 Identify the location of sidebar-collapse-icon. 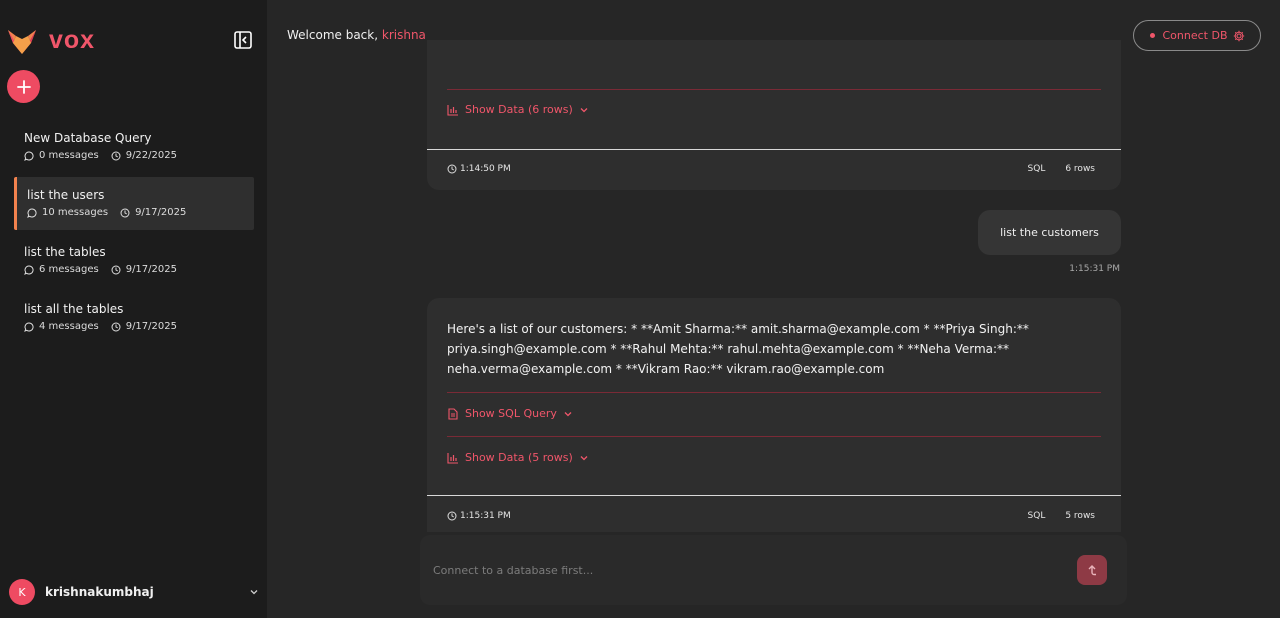
(243, 40).